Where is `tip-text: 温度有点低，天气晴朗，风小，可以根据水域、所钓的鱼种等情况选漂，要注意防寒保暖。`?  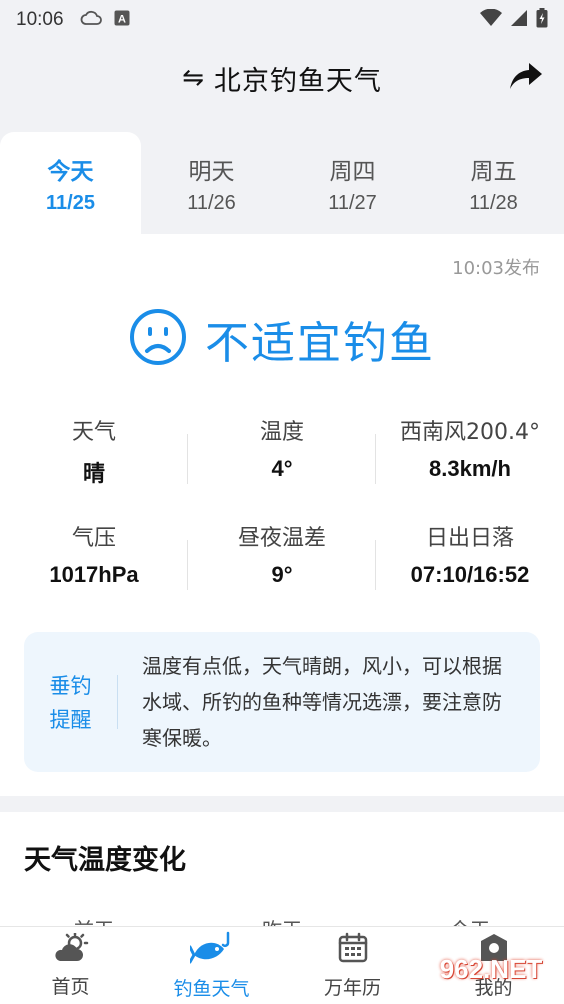
tip-text: 温度有点低，天气晴朗，风小，可以根据水域、所钓的鱼种等情况选漂，要注意防寒保暖。 is located at coordinates (322, 702).